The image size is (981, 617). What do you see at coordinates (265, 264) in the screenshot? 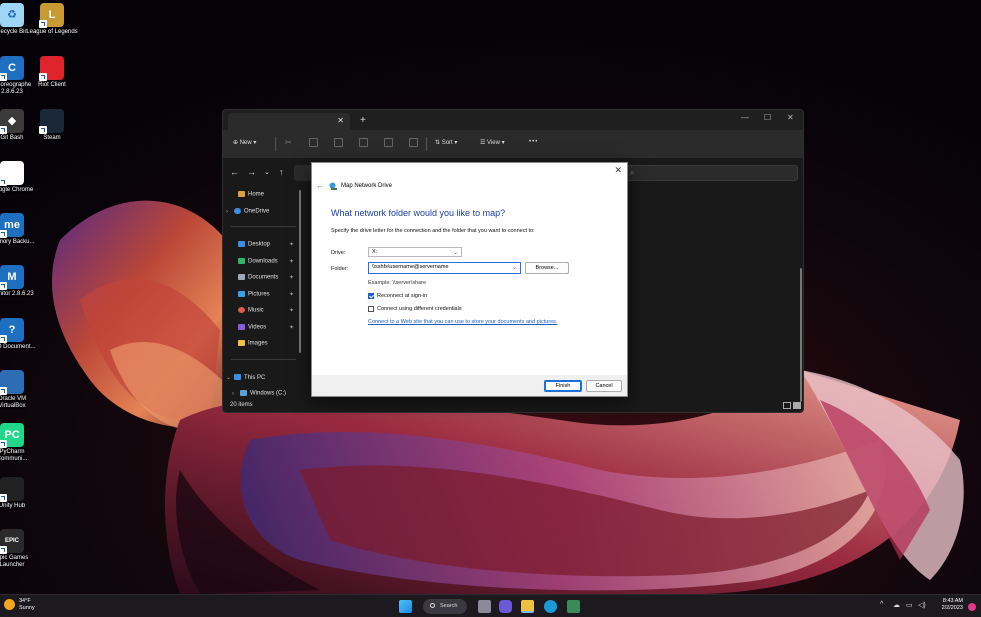
I see `nav-item-downloads: Downloads ✦` at bounding box center [265, 264].